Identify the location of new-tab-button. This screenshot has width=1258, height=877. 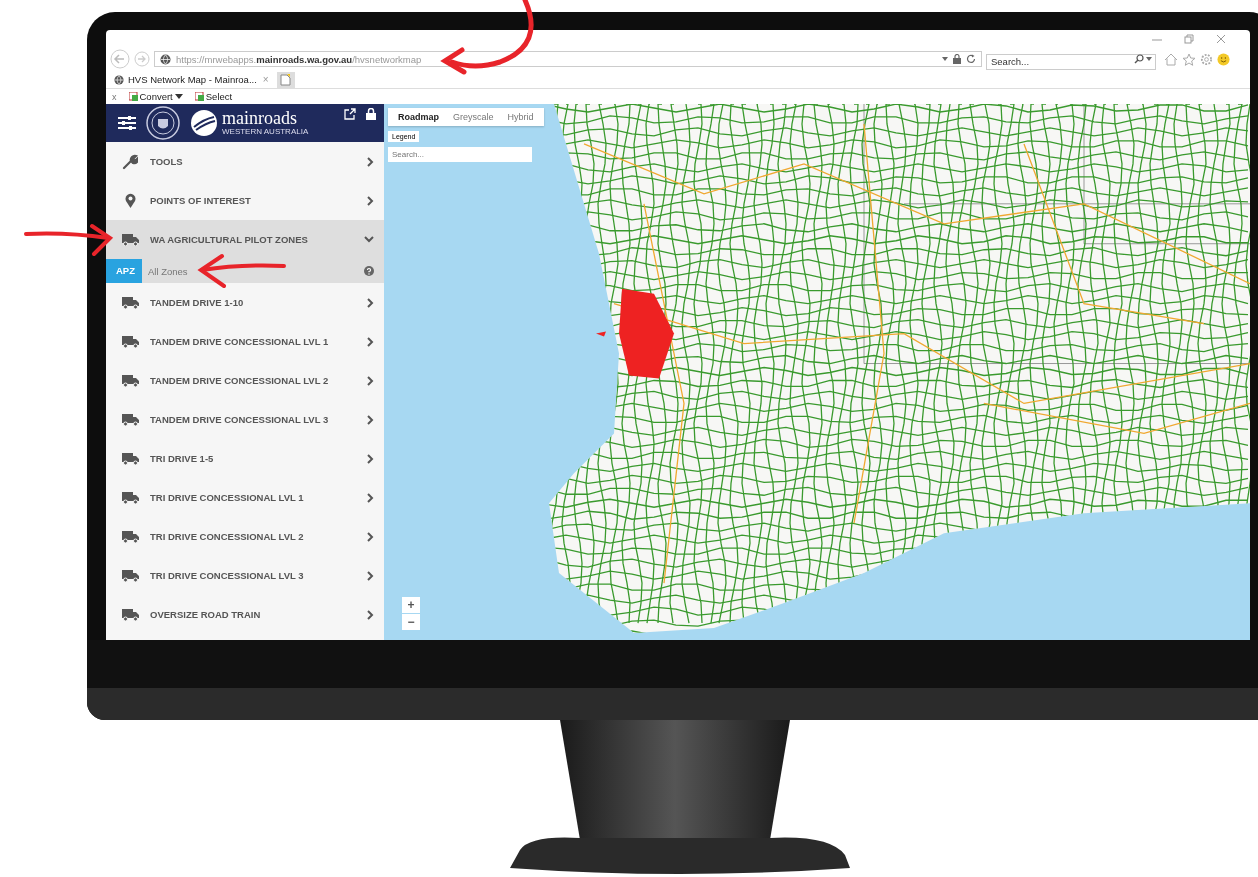
(285, 80).